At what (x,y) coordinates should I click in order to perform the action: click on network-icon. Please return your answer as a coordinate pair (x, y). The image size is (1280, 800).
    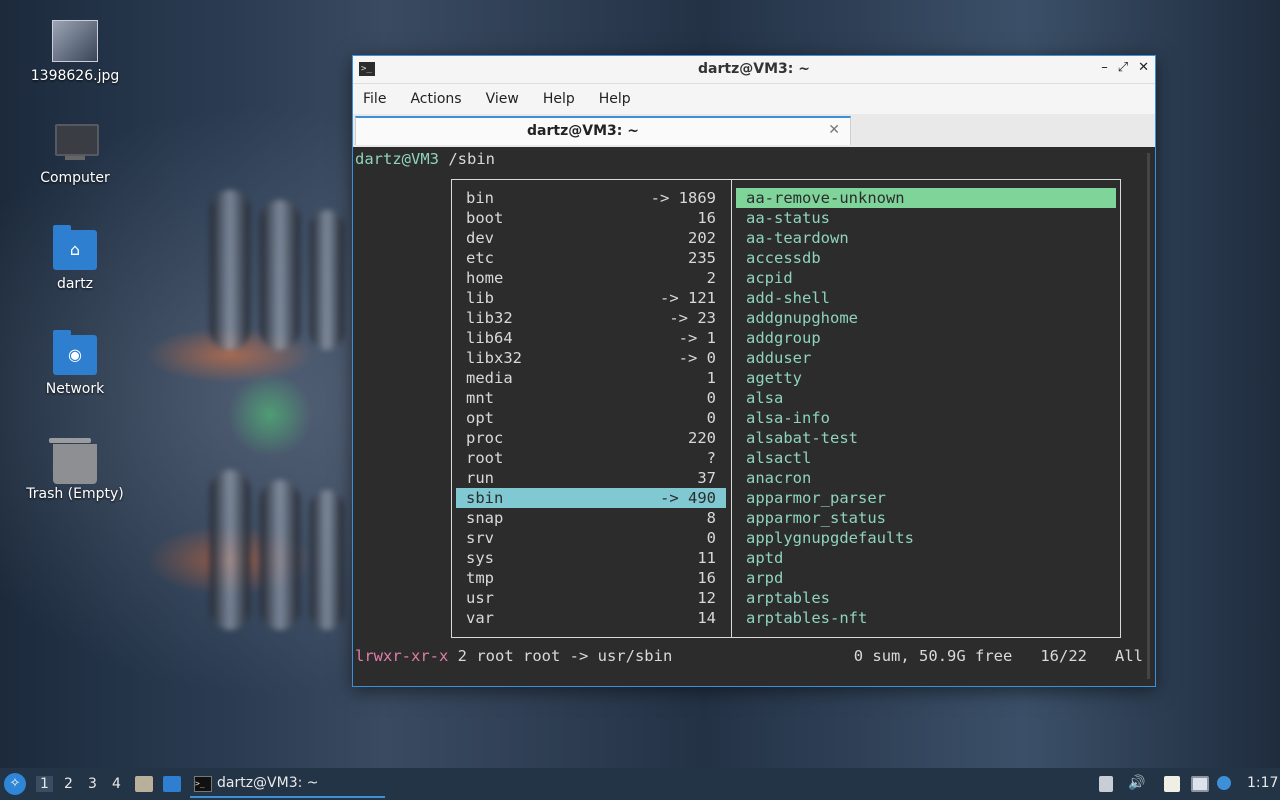
    Looking at the image, I should click on (1200, 784).